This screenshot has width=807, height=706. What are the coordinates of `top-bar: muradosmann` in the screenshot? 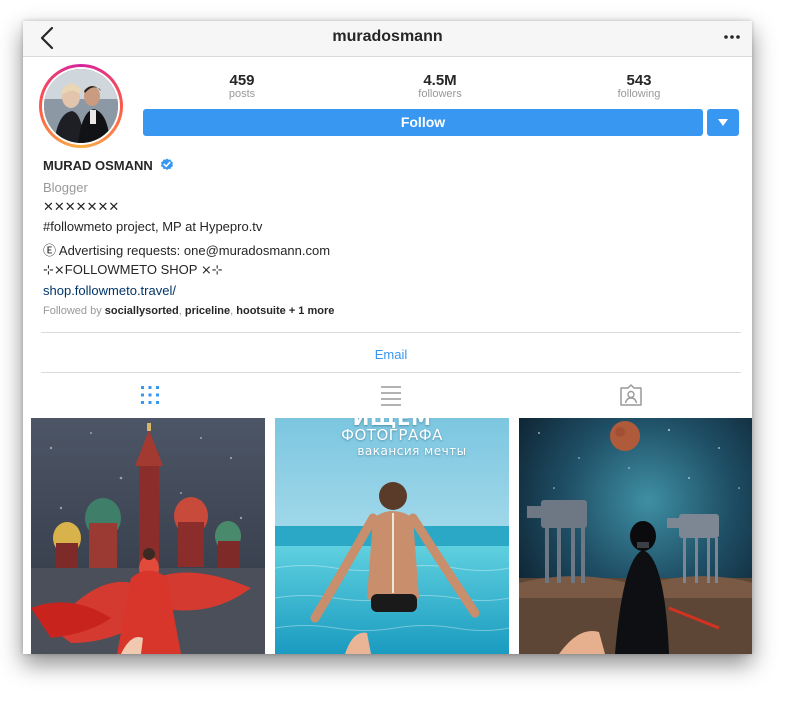 It's located at (387, 39).